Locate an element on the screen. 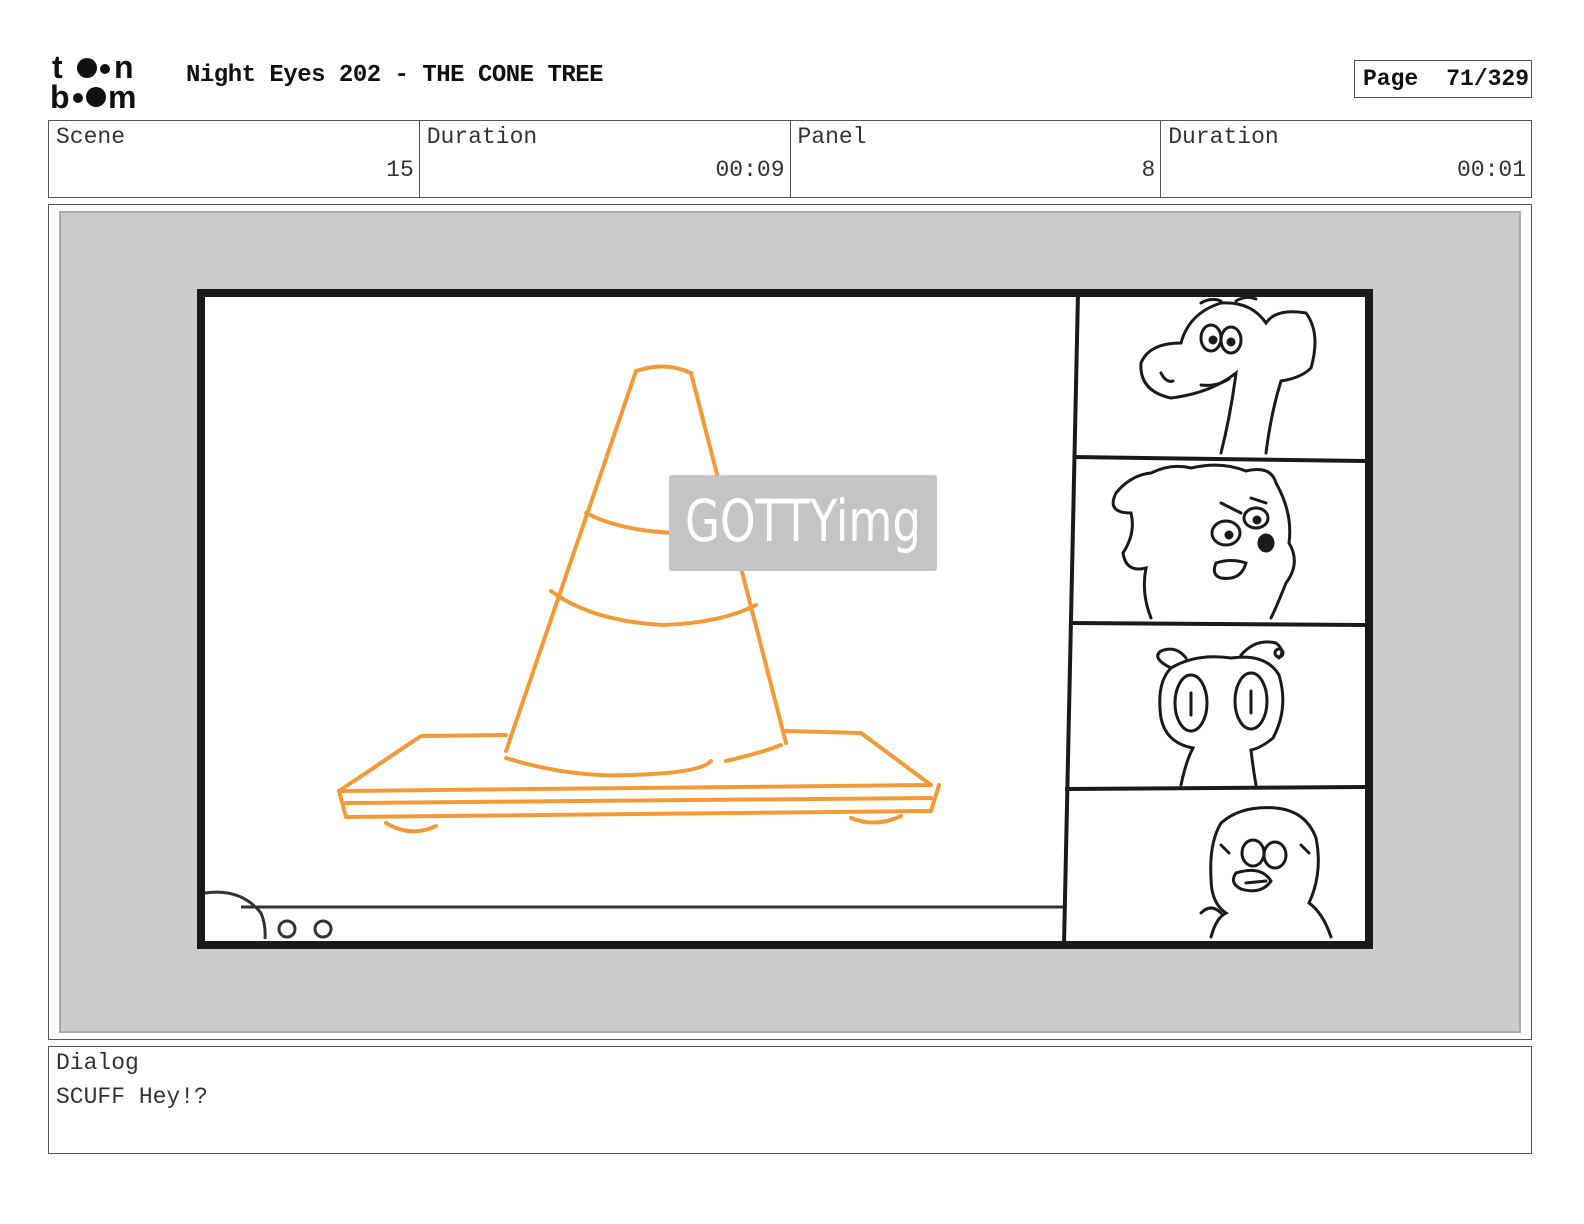 The image size is (1584, 1224). page-number: 71/329 is located at coordinates (1488, 79).